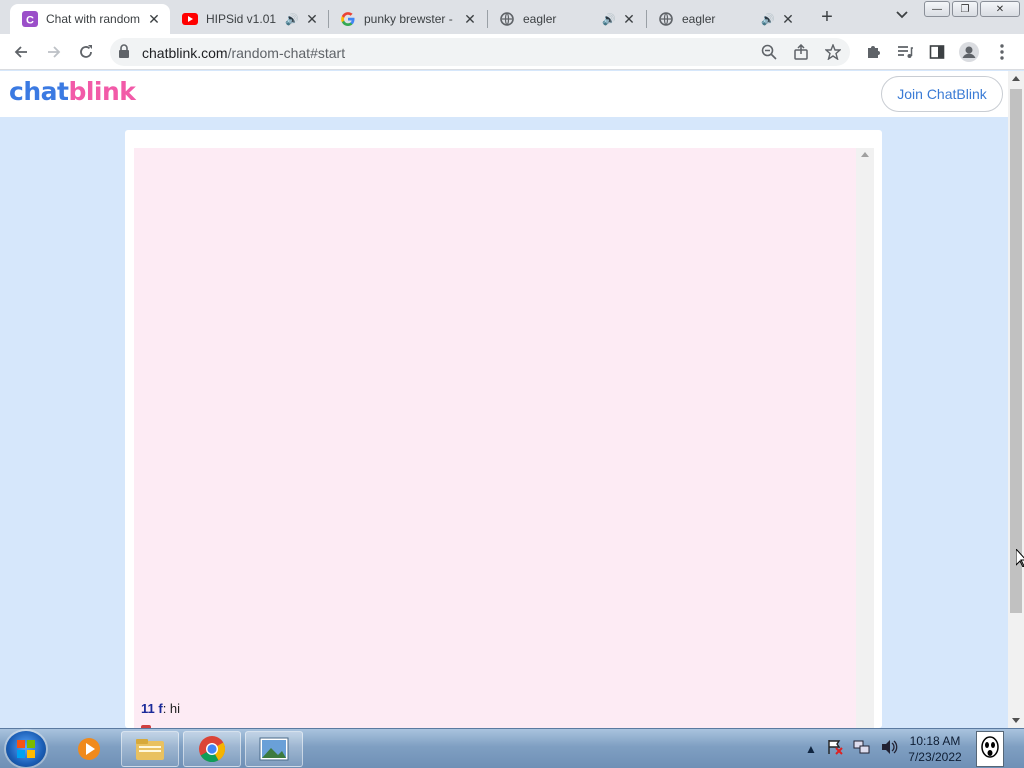  I want to click on tab-title: punky brewster -, so click(408, 19).